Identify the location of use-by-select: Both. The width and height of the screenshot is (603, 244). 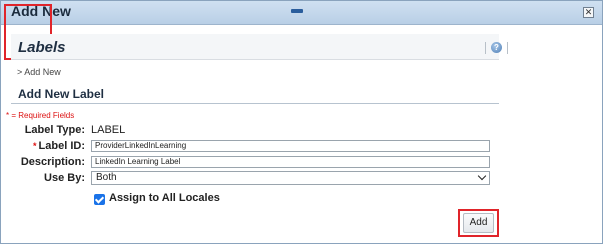
(290, 178).